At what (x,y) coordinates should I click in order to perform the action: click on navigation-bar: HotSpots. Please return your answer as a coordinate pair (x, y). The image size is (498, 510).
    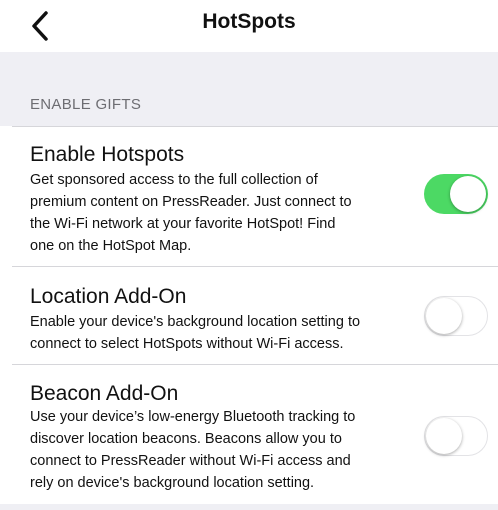
    Looking at the image, I should click on (249, 26).